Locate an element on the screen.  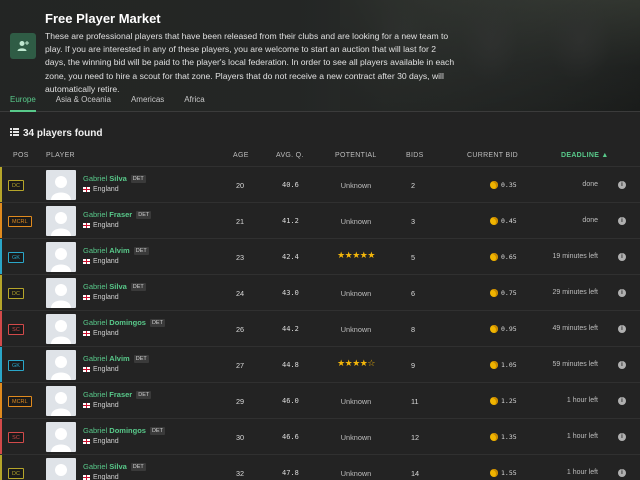
deadline: 19 minutes left is located at coordinates (575, 256).